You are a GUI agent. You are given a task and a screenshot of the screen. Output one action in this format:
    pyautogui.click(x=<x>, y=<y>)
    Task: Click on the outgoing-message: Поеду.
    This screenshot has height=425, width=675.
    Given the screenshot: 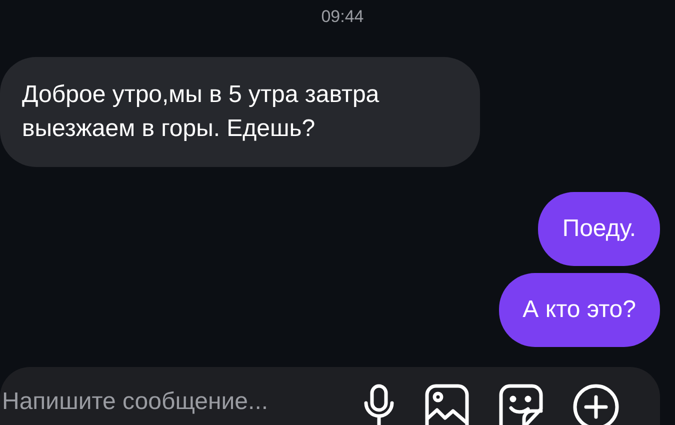 What is the action you would take?
    pyautogui.click(x=599, y=229)
    